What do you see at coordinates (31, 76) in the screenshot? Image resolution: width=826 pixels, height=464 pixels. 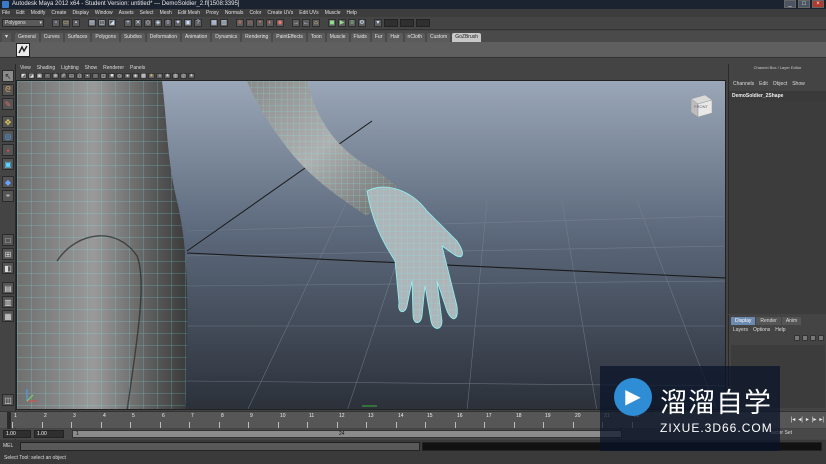 I see `camera-attributes-icon: ◪` at bounding box center [31, 76].